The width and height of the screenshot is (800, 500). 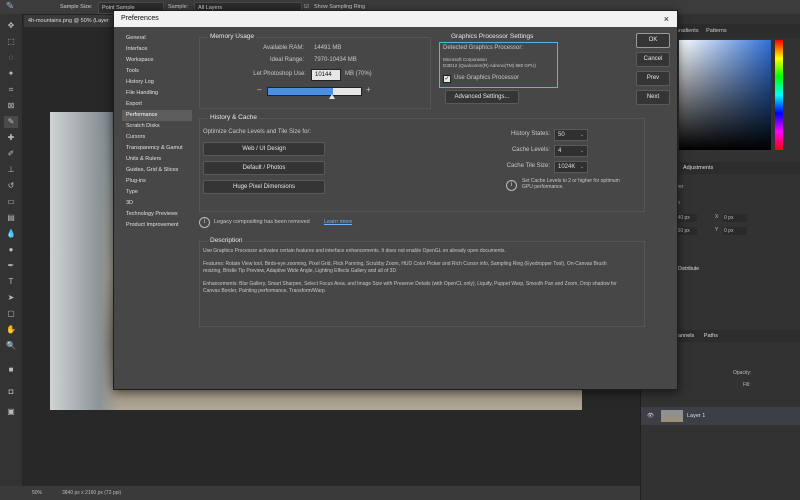 What do you see at coordinates (11, 346) in the screenshot?
I see `zoom-tool-icon: 🔍` at bounding box center [11, 346].